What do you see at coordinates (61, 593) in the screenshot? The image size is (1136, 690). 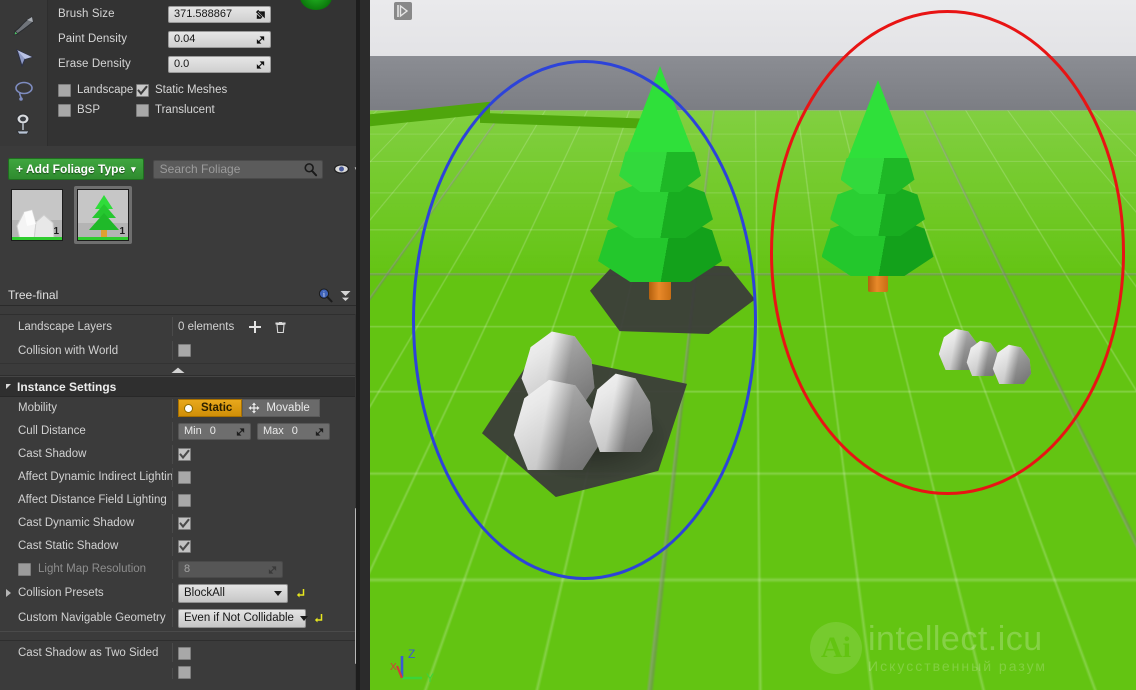 I see `collision-presets-label: Collision Presets` at bounding box center [61, 593].